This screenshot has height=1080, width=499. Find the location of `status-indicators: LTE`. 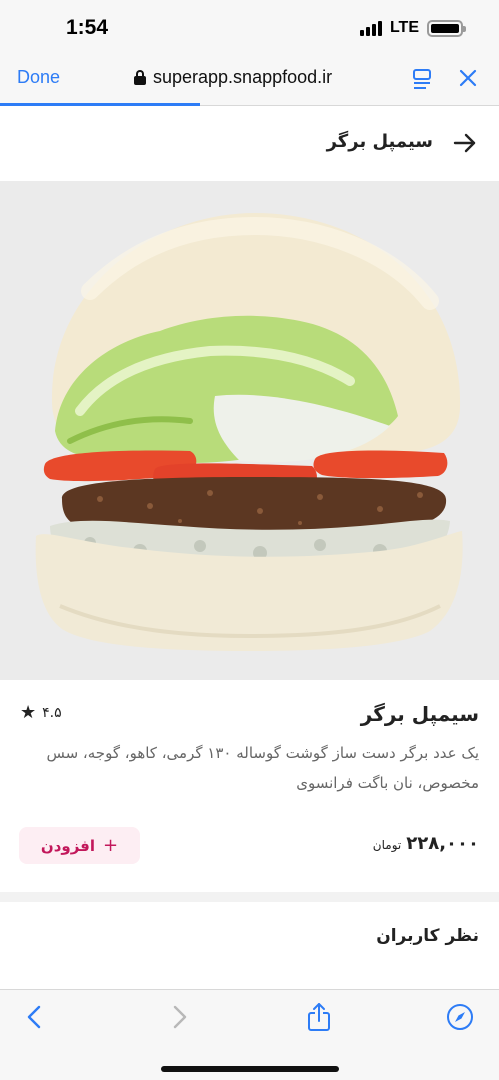

status-indicators: LTE is located at coordinates (412, 28).